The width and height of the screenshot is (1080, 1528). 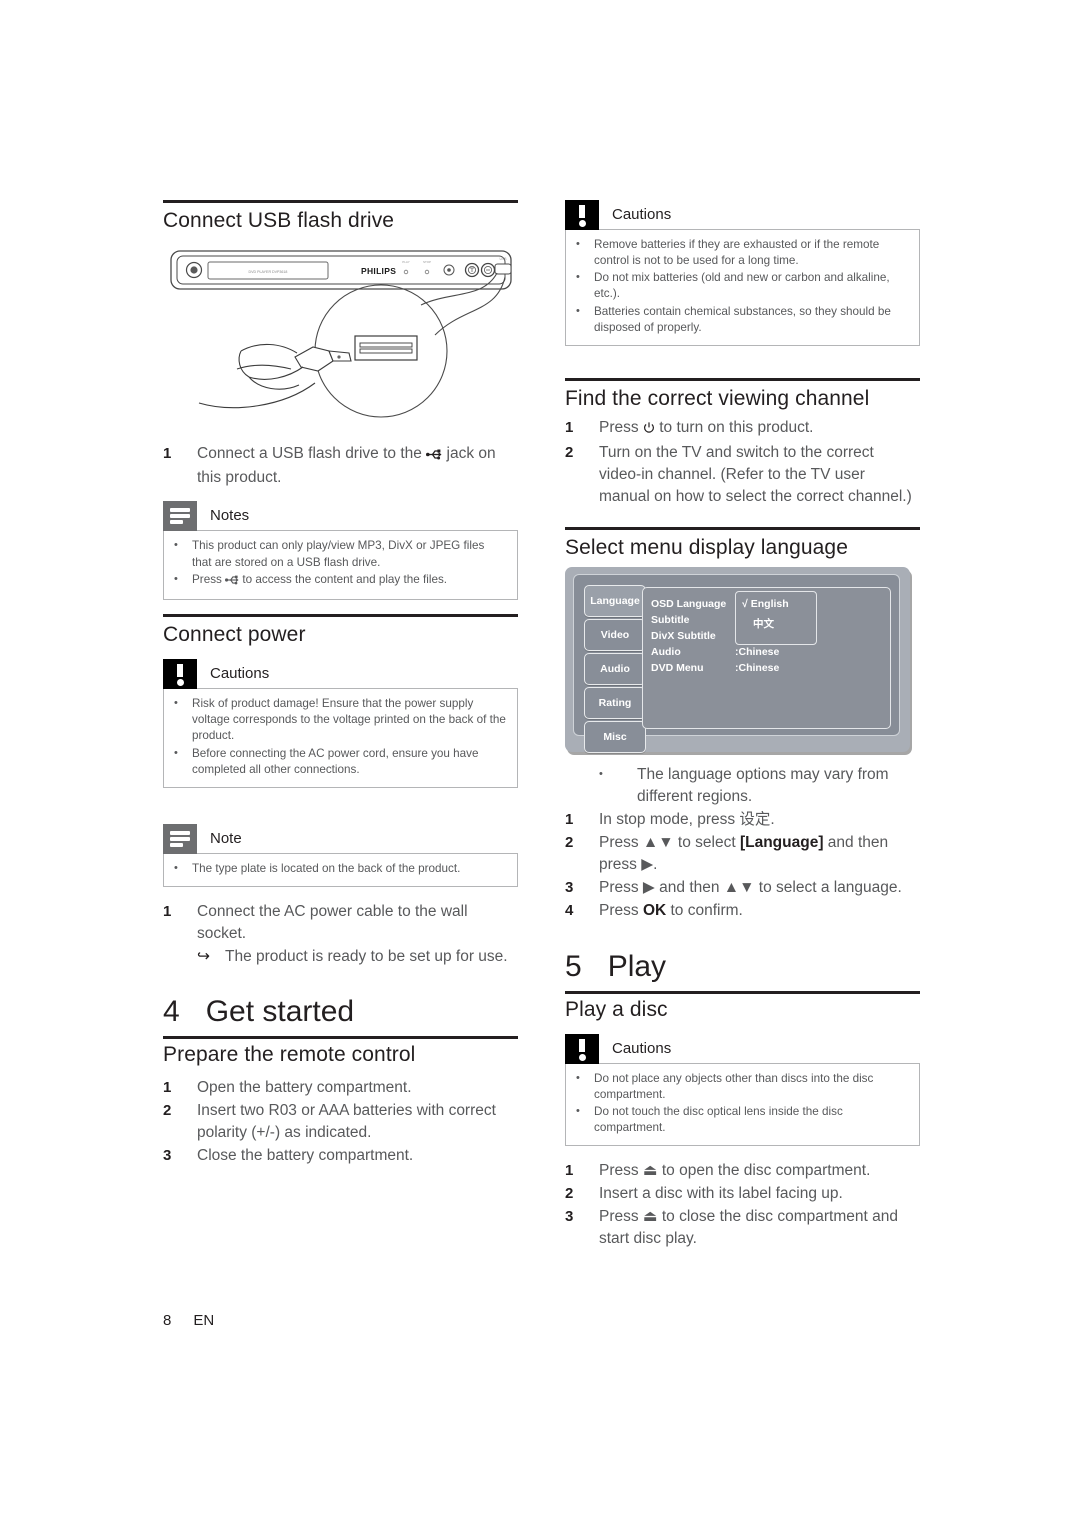 What do you see at coordinates (304, 1088) in the screenshot?
I see `step-text: Open the battery compartment.` at bounding box center [304, 1088].